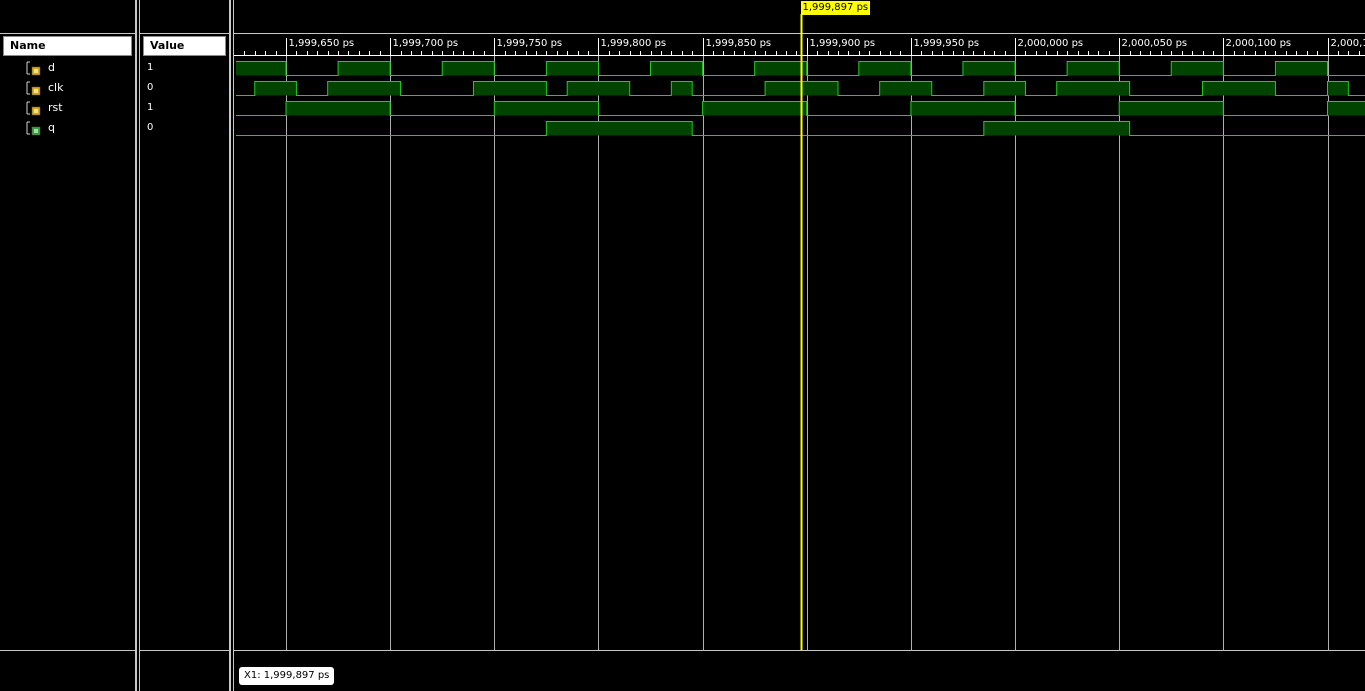 Image resolution: width=1365 pixels, height=691 pixels. I want to click on signal-value-row-rst: 1, so click(185, 108).